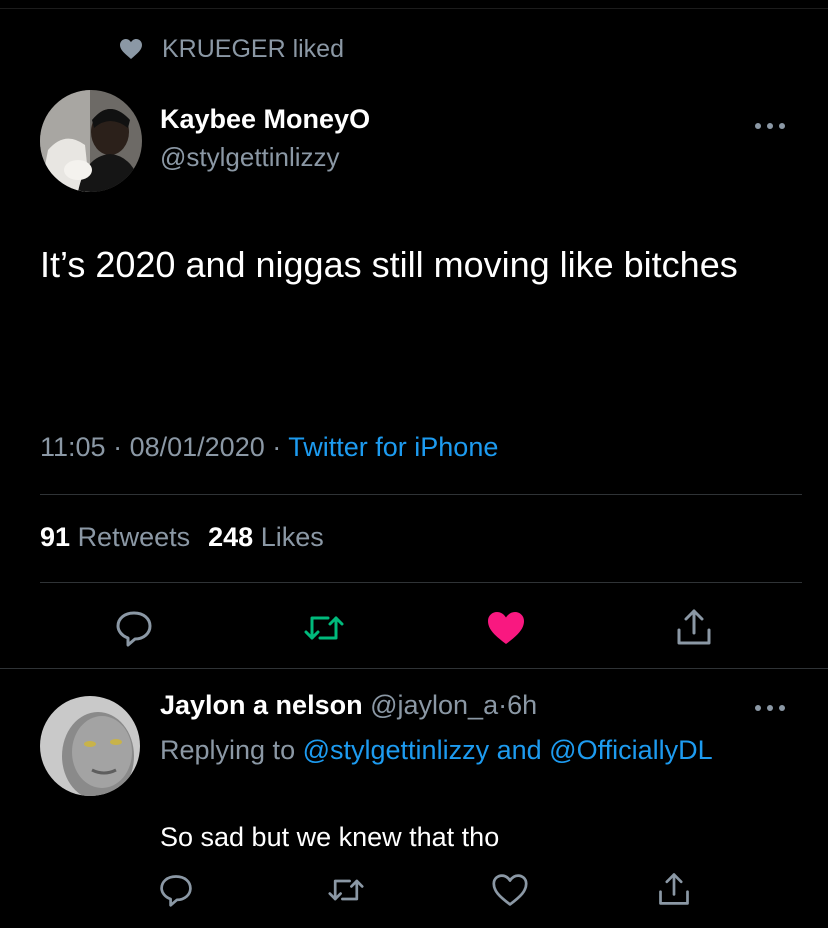 This screenshot has width=828, height=928. I want to click on top-divider, so click(414, 8).